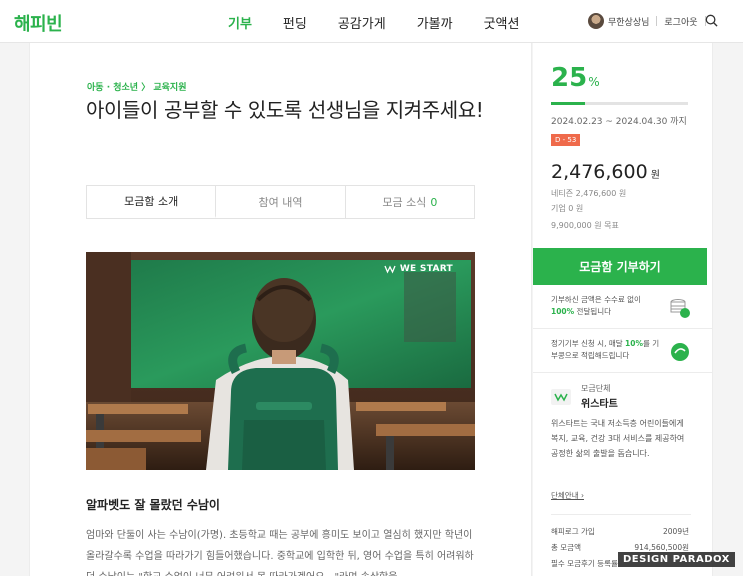 This screenshot has height=576, width=743. I want to click on tab-news: 모금 소식 0, so click(409, 202).